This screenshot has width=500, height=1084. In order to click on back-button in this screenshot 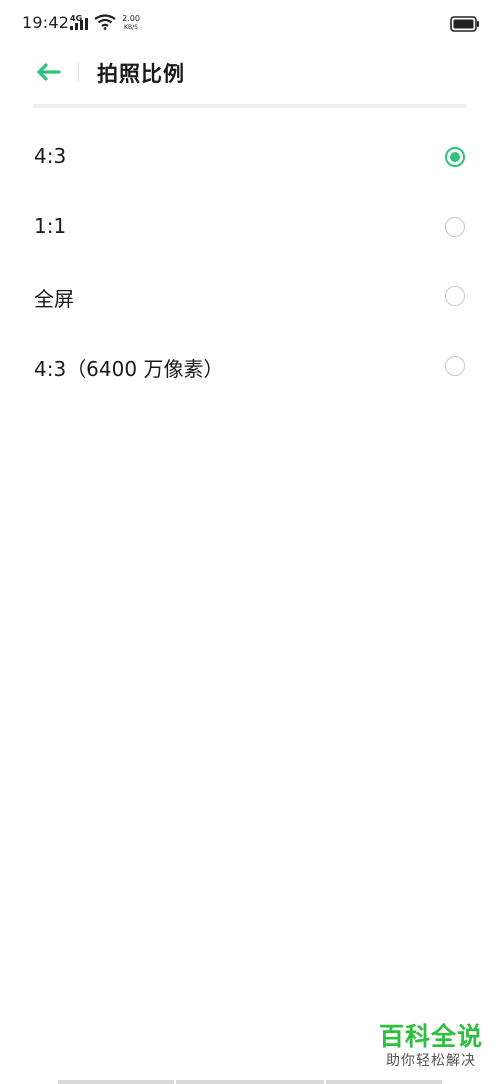, I will do `click(48, 72)`.